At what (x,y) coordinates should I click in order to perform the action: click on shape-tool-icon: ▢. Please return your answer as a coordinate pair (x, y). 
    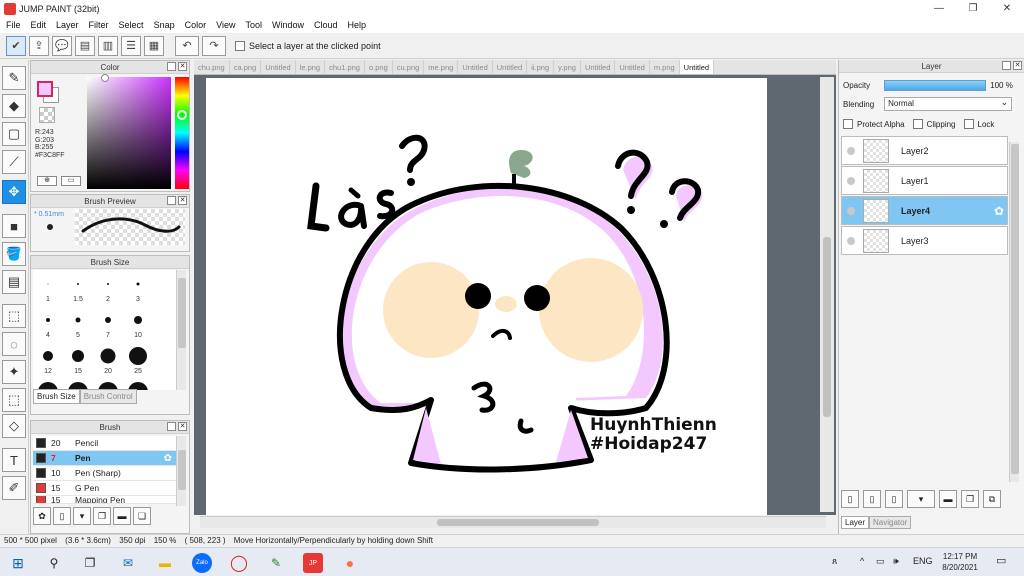
    Looking at the image, I should click on (14, 134).